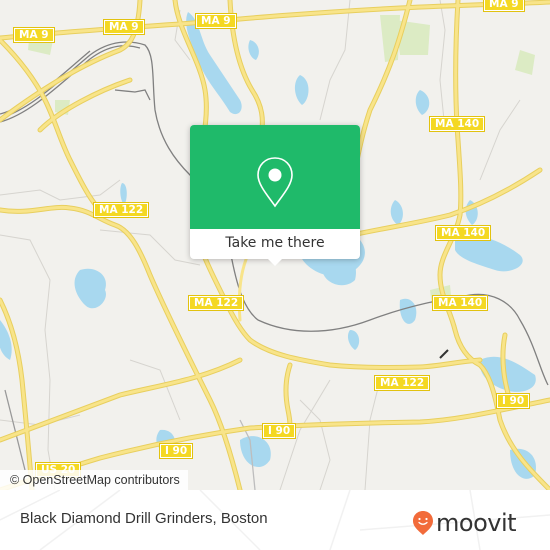  What do you see at coordinates (444, 354) in the screenshot?
I see `marker-line` at bounding box center [444, 354].